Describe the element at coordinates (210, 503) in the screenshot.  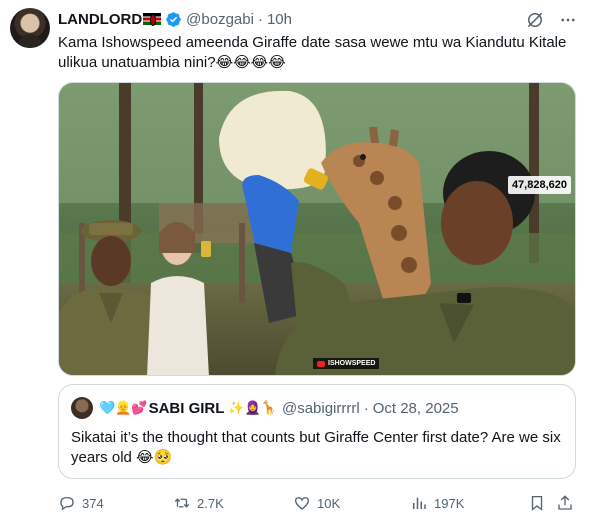
I see `repost-count: 2.7K` at that location.